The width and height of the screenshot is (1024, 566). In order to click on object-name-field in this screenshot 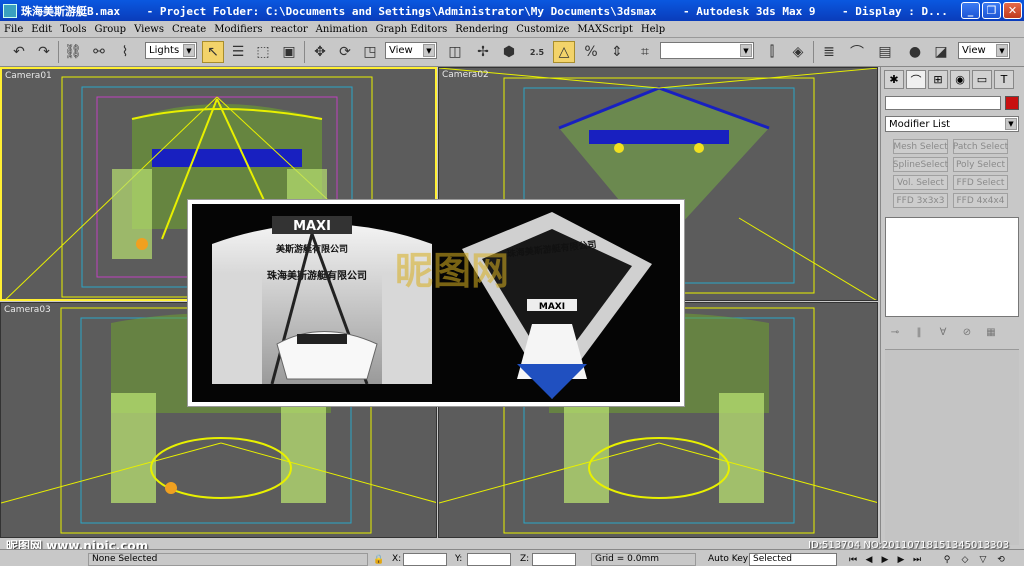, I will do `click(943, 103)`.